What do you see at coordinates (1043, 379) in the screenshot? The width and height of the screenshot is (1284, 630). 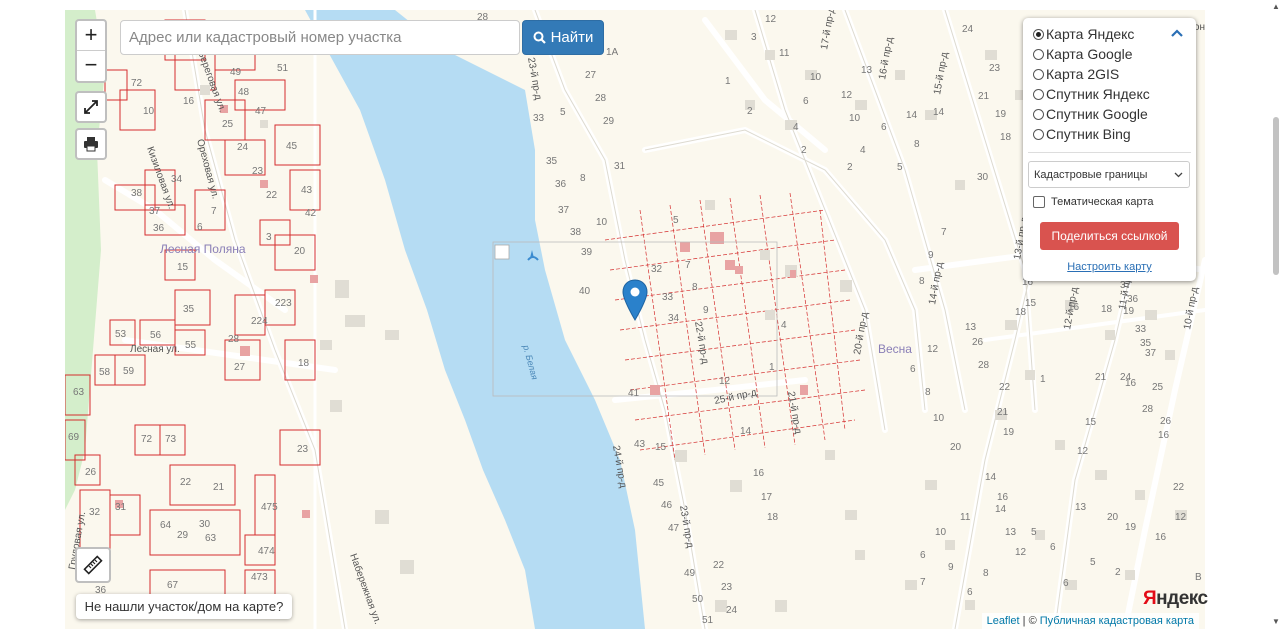 I see `svg-text: 1` at bounding box center [1043, 379].